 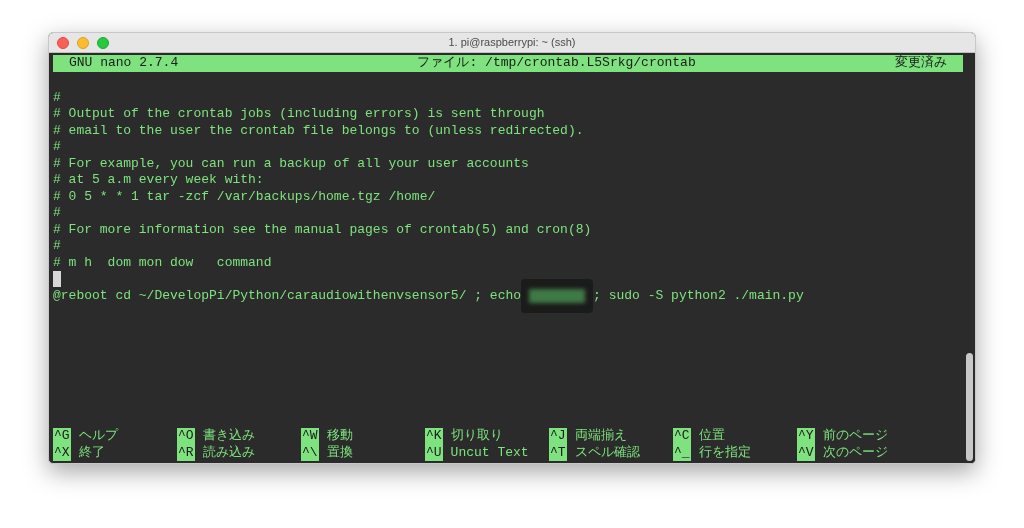 I want to click on minimize-button, so click(x=83, y=42).